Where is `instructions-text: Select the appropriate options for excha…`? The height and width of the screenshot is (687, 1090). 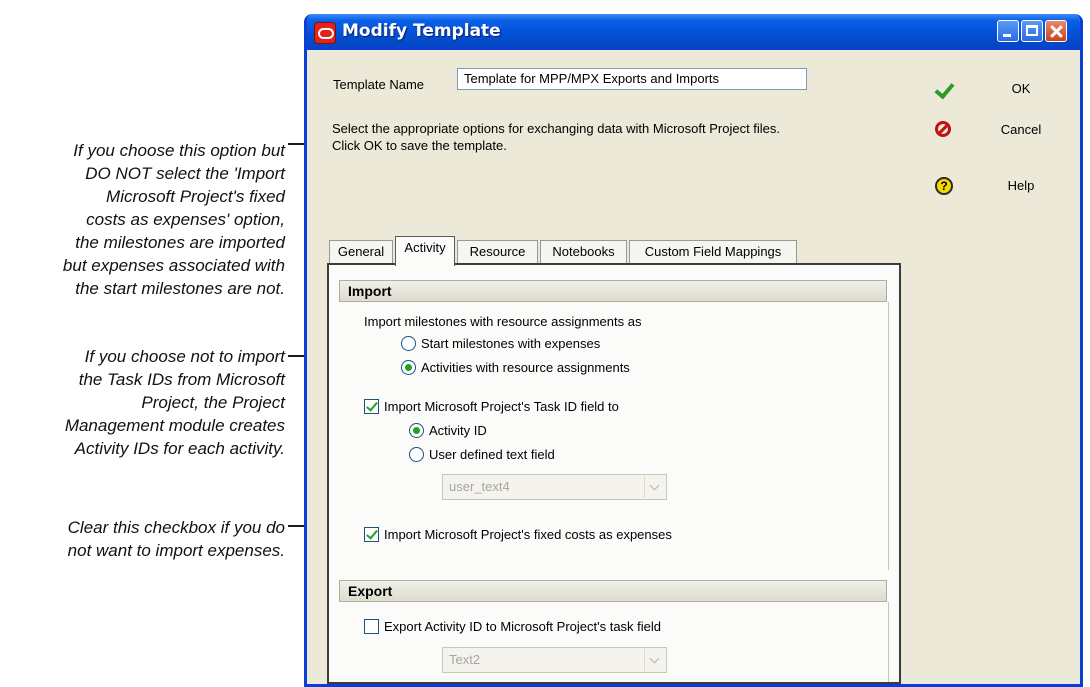 instructions-text: Select the appropriate options for excha… is located at coordinates (556, 137).